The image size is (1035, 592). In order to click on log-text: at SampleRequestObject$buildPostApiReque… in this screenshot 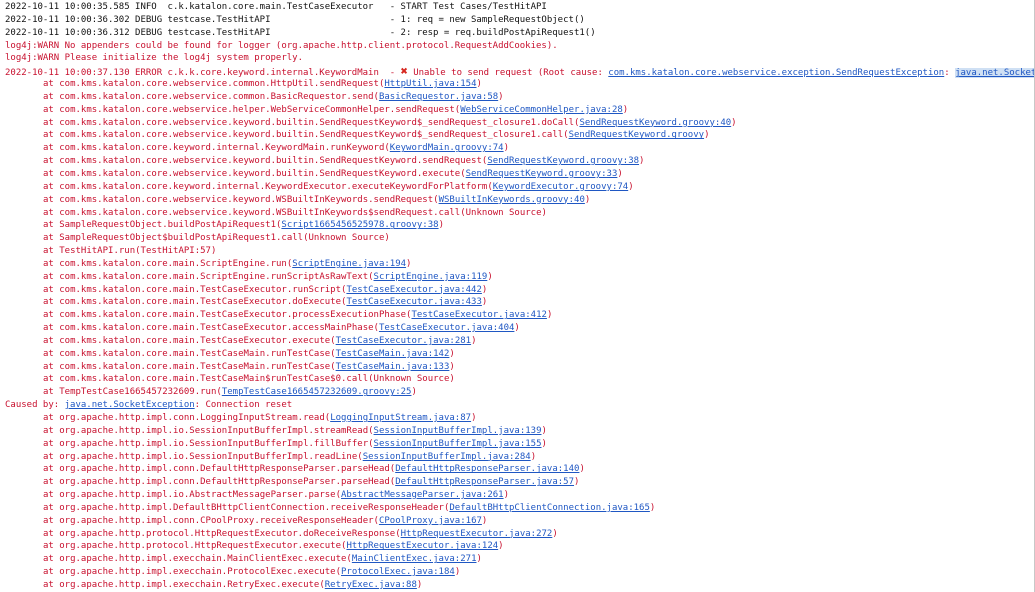, I will do `click(216, 238)`.